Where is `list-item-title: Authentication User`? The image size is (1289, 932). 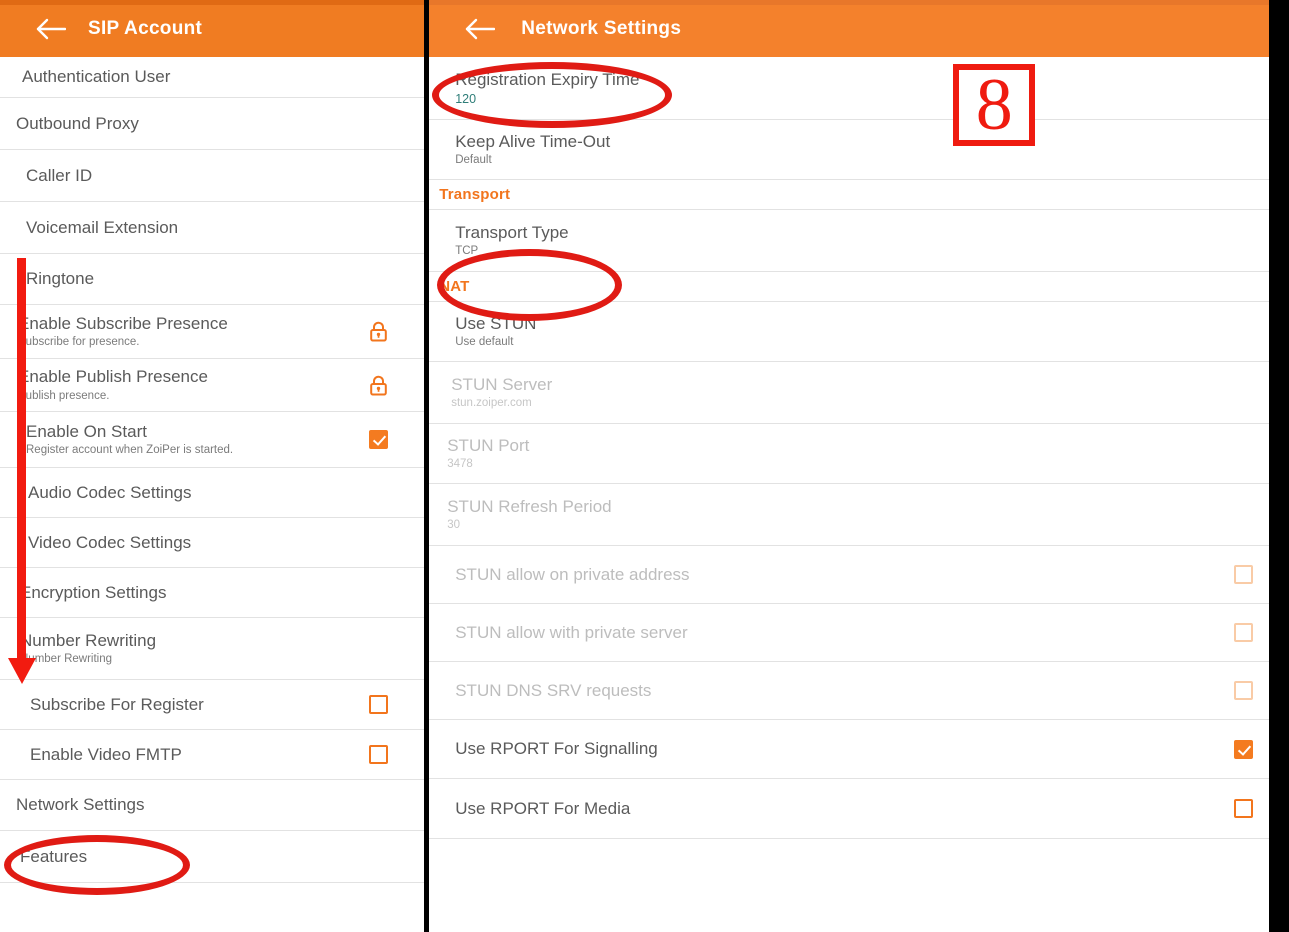
list-item-title: Authentication User is located at coordinates (96, 77).